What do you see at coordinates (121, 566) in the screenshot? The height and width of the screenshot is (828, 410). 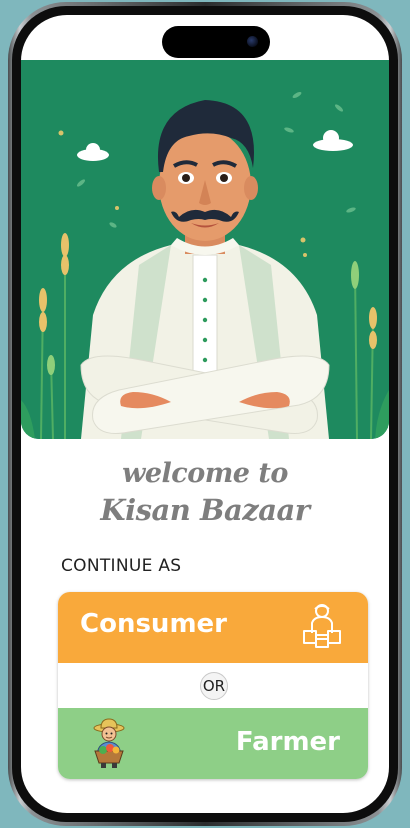 I see `continue-as-label: CONTINUE AS` at bounding box center [121, 566].